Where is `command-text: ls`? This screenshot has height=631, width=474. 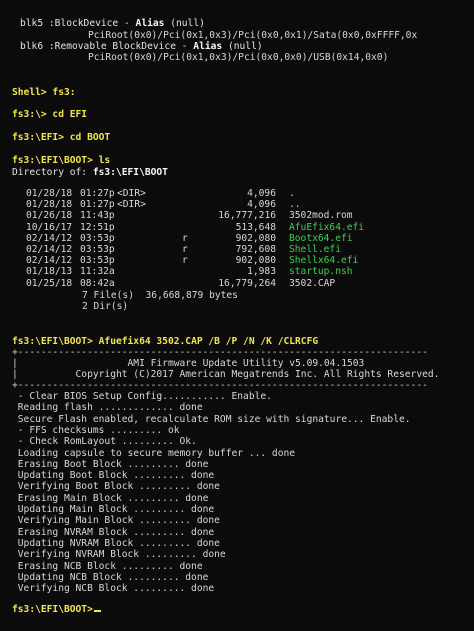 command-text: ls is located at coordinates (101, 160).